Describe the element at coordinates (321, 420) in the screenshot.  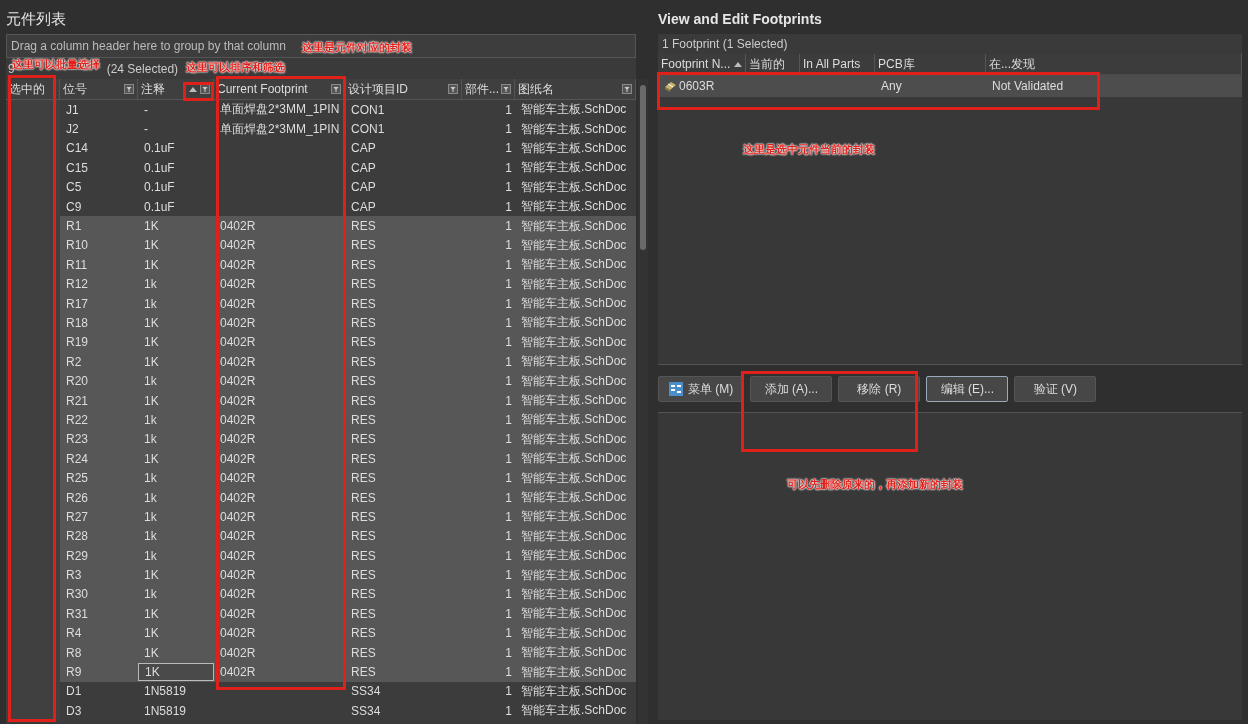
I see `component-row: R22 1k 0402R RES 1 智能车主板.SchDoc` at that location.